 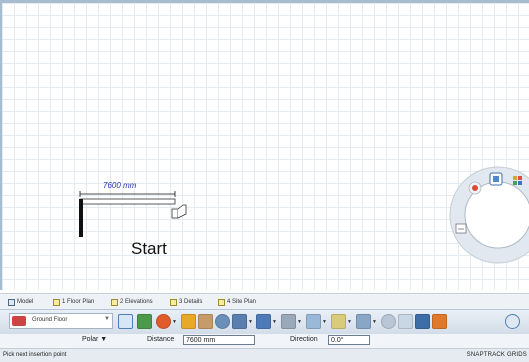 What do you see at coordinates (78, 302) in the screenshot?
I see `tab-label: 1 Floor Plan` at bounding box center [78, 302].